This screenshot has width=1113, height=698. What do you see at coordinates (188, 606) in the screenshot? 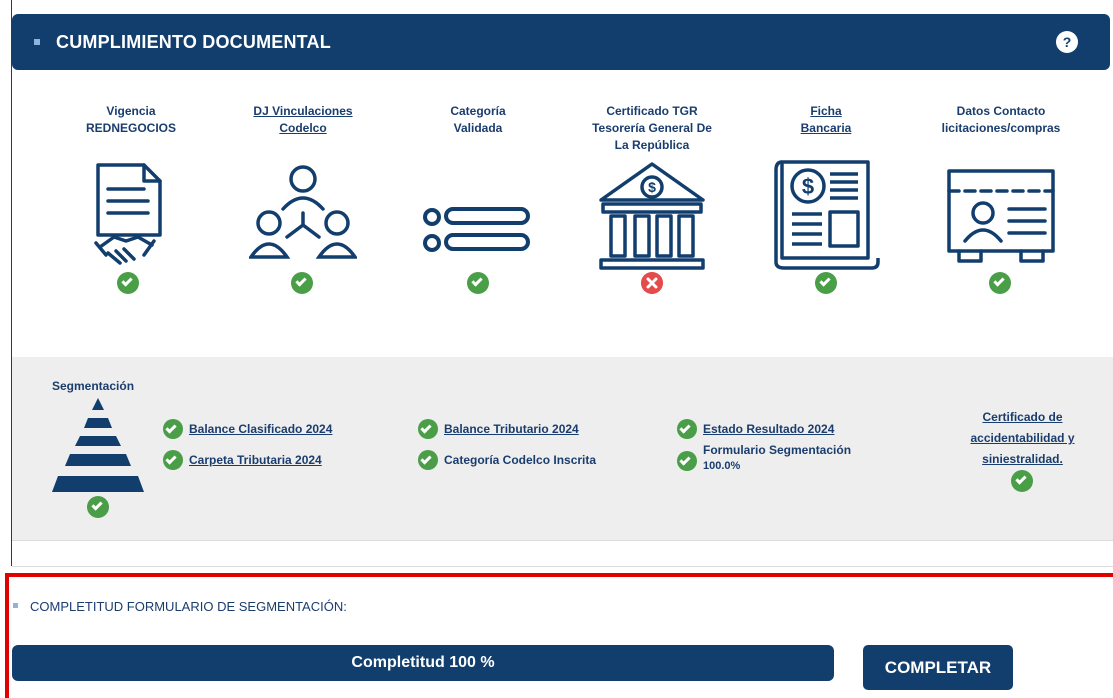
I see `completion-title: COMPLETITUD FORMULARIO DE SEGMENTACIÓN:` at bounding box center [188, 606].